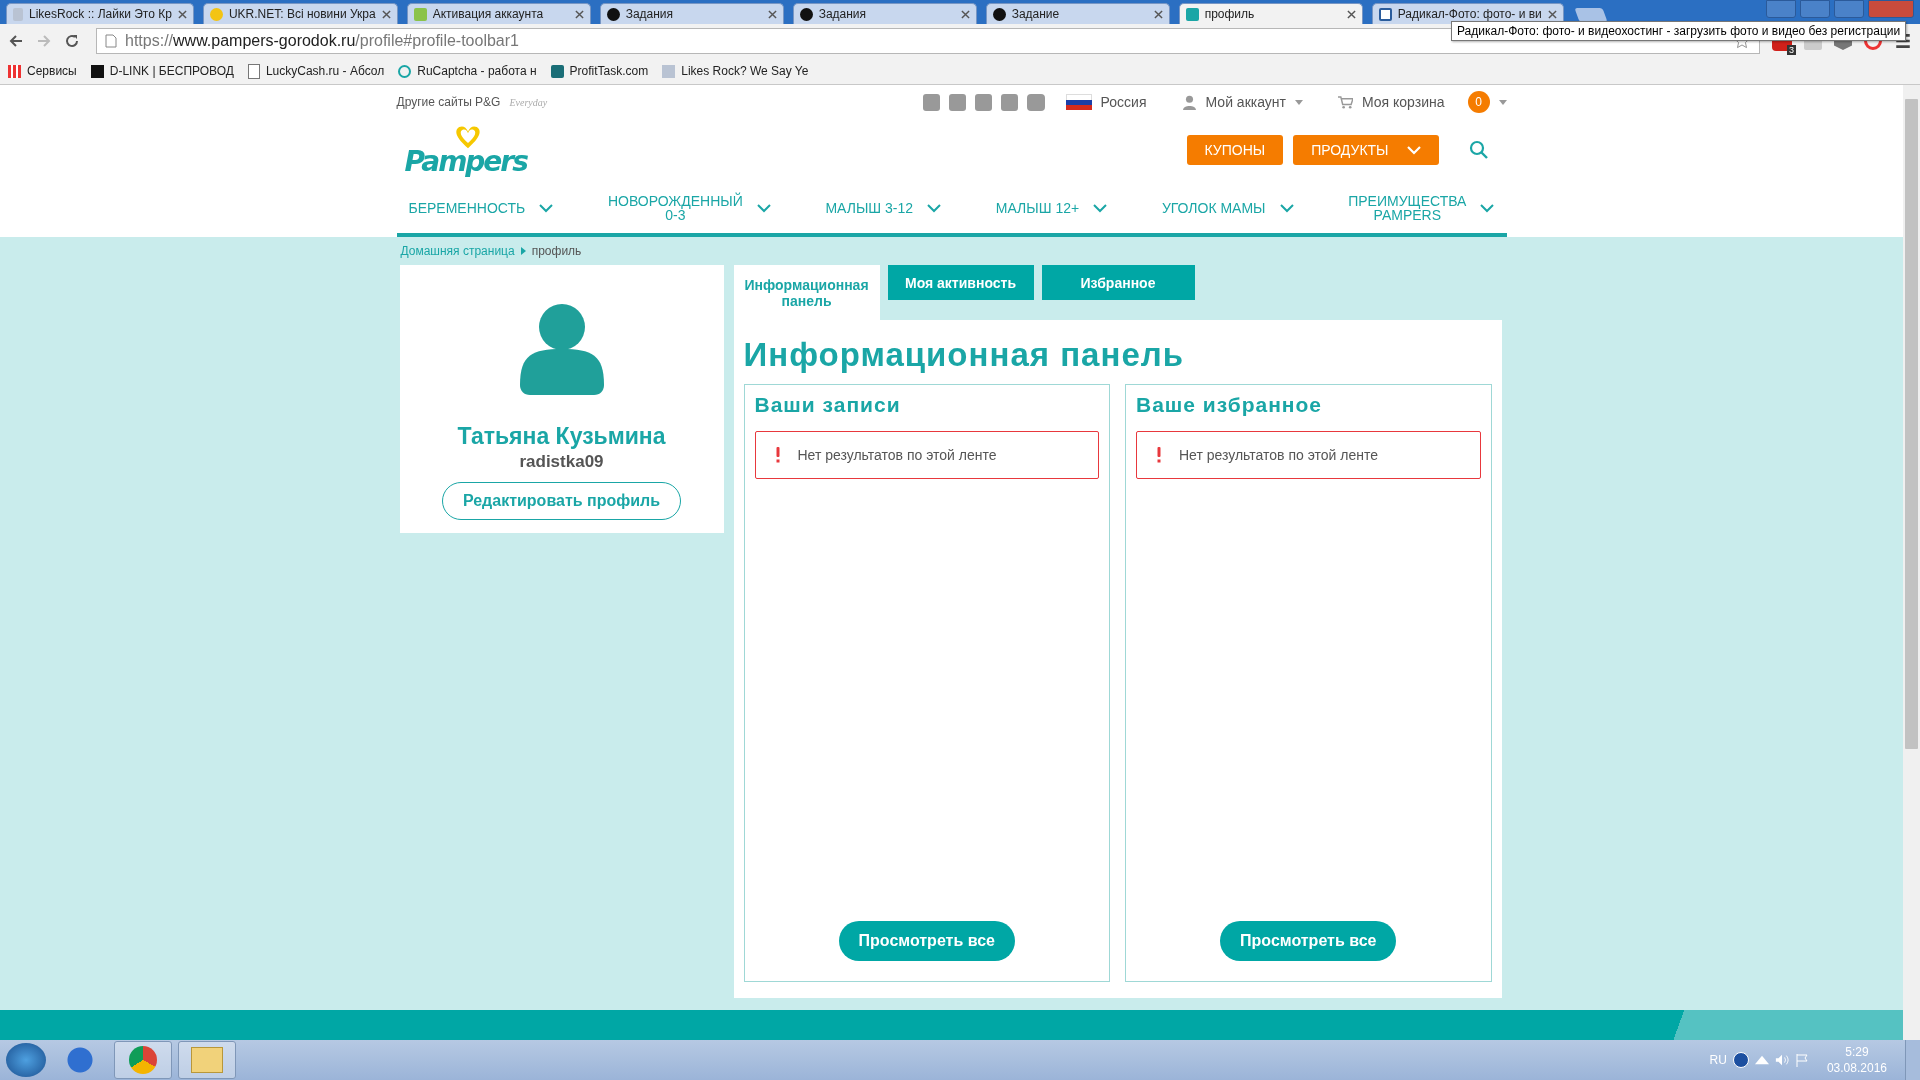  I want to click on account-link: Мой аккаунт, so click(1245, 102).